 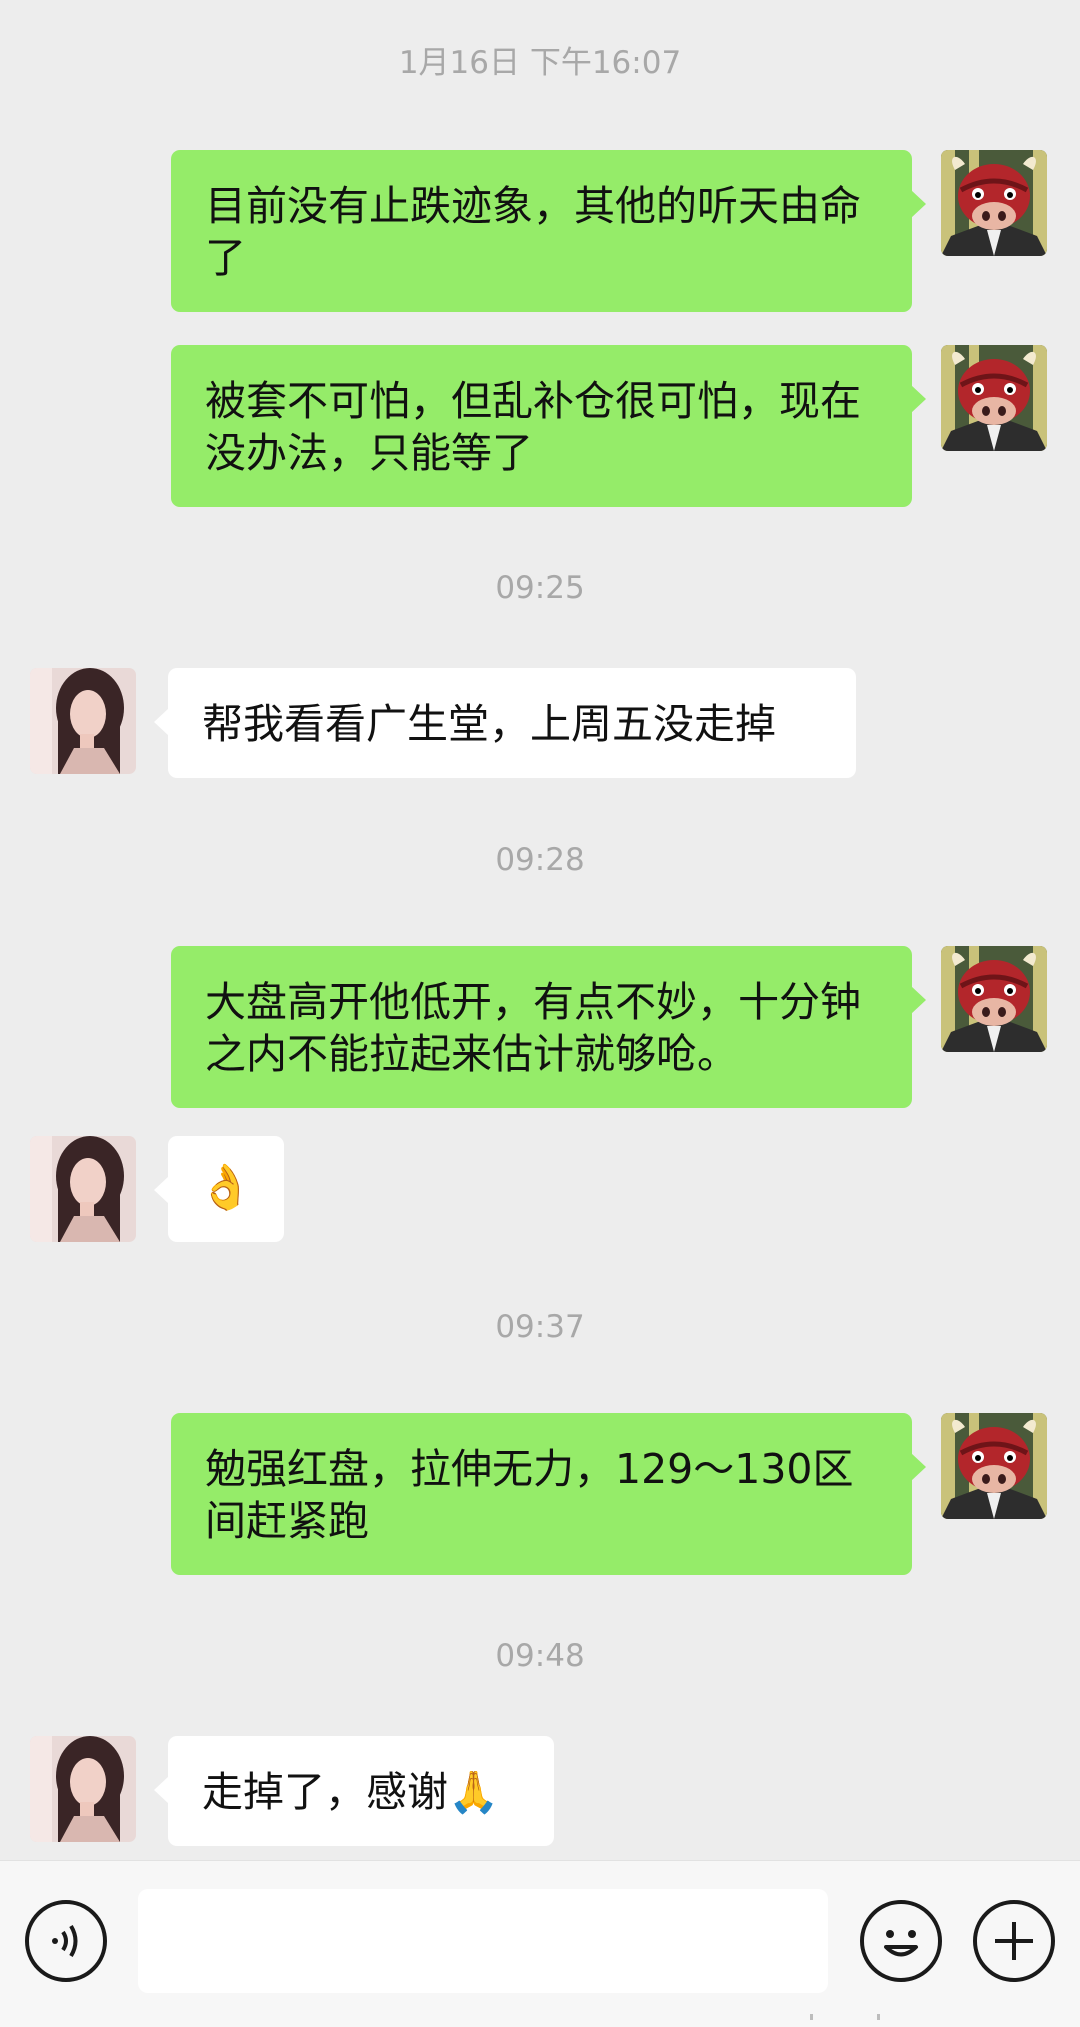 I want to click on message-bubble-self: 被套不可怕，但乱补仓很可怕，现在没办法，只能等了, so click(x=548, y=426).